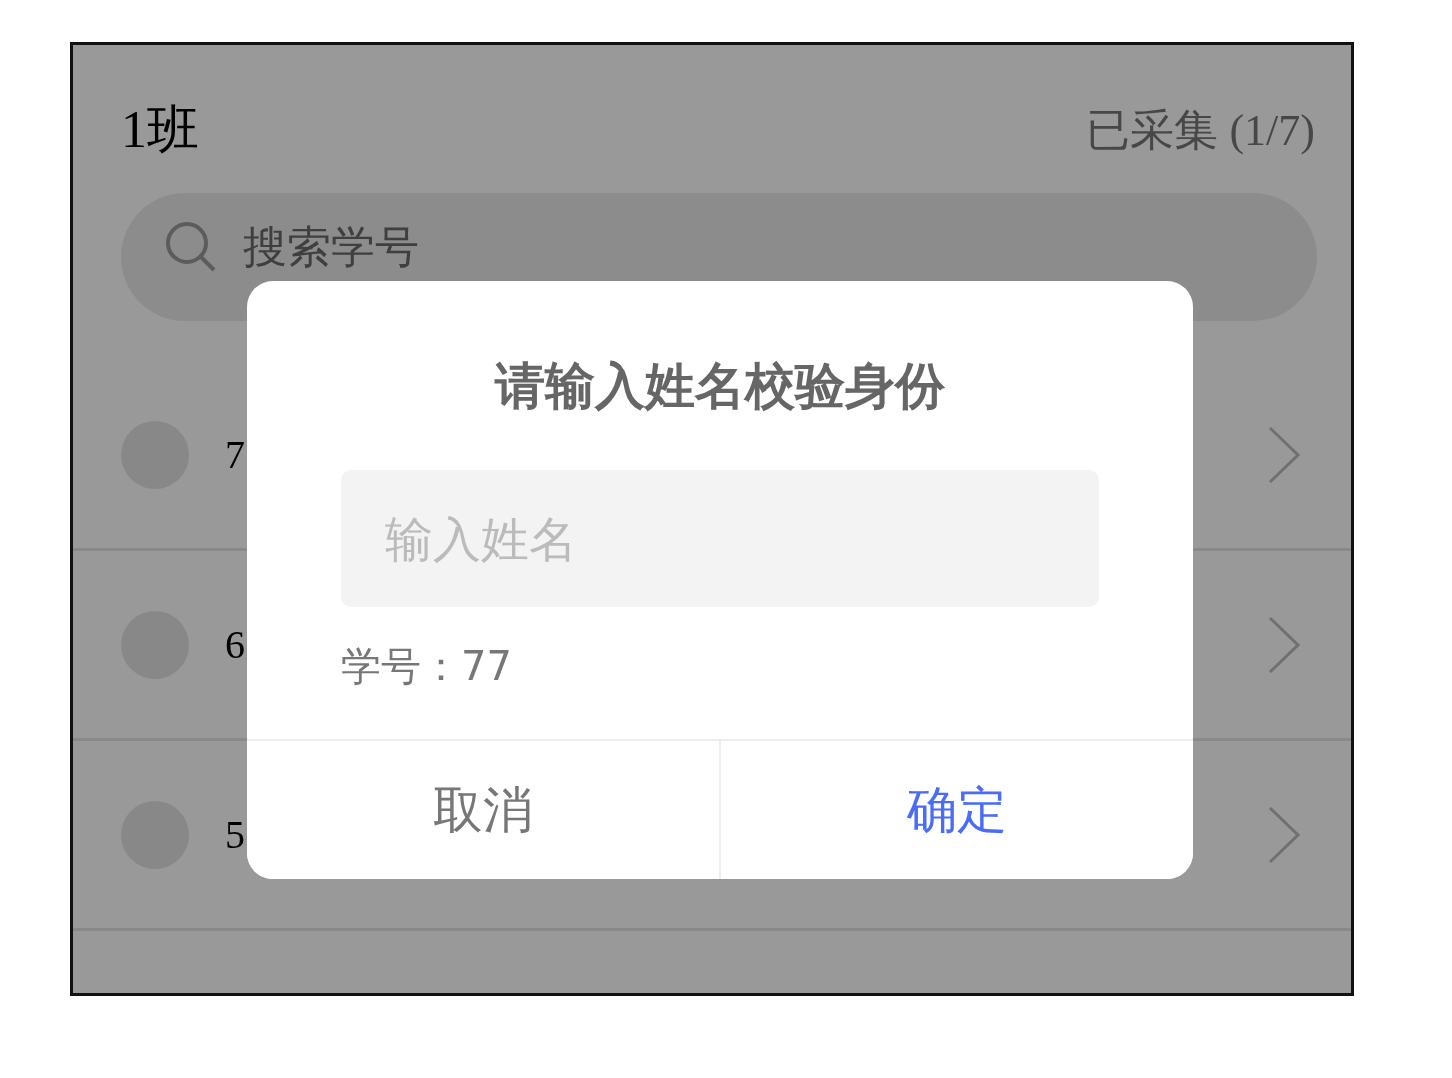  What do you see at coordinates (719, 386) in the screenshot?
I see `dialog-title: 请输入姓名校验身份` at bounding box center [719, 386].